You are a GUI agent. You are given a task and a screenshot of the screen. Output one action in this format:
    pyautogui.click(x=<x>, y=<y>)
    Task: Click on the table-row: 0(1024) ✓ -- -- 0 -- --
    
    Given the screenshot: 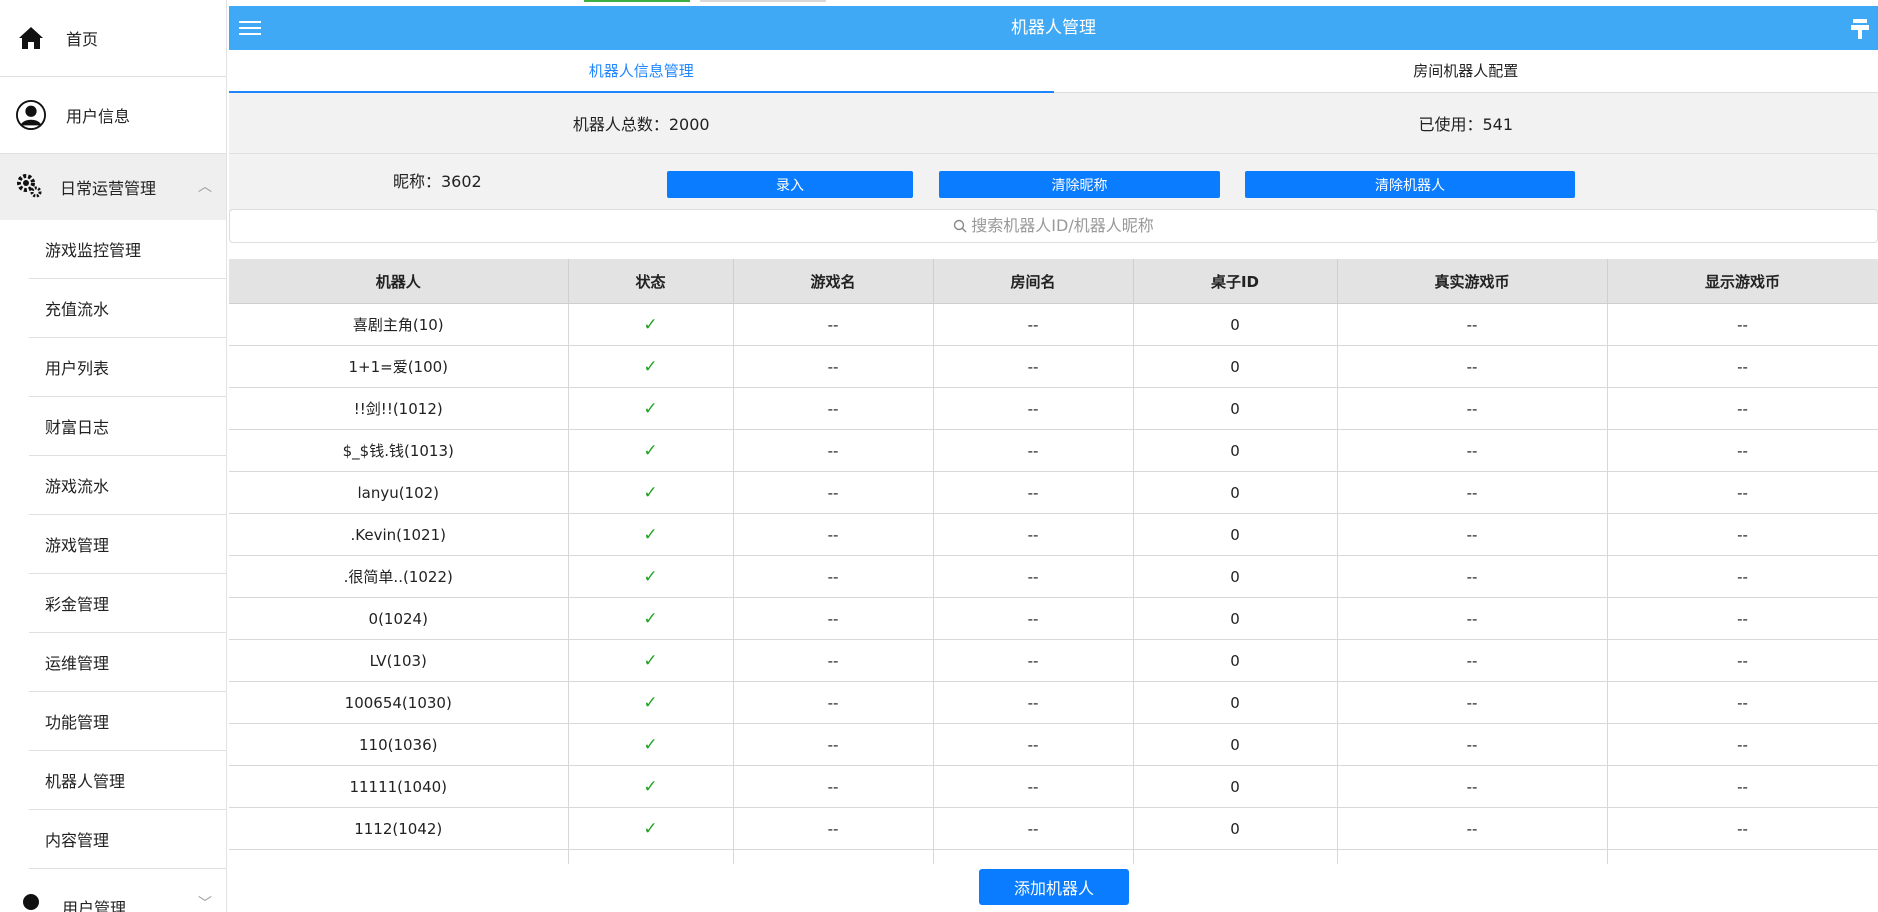 What is the action you would take?
    pyautogui.click(x=1053, y=618)
    